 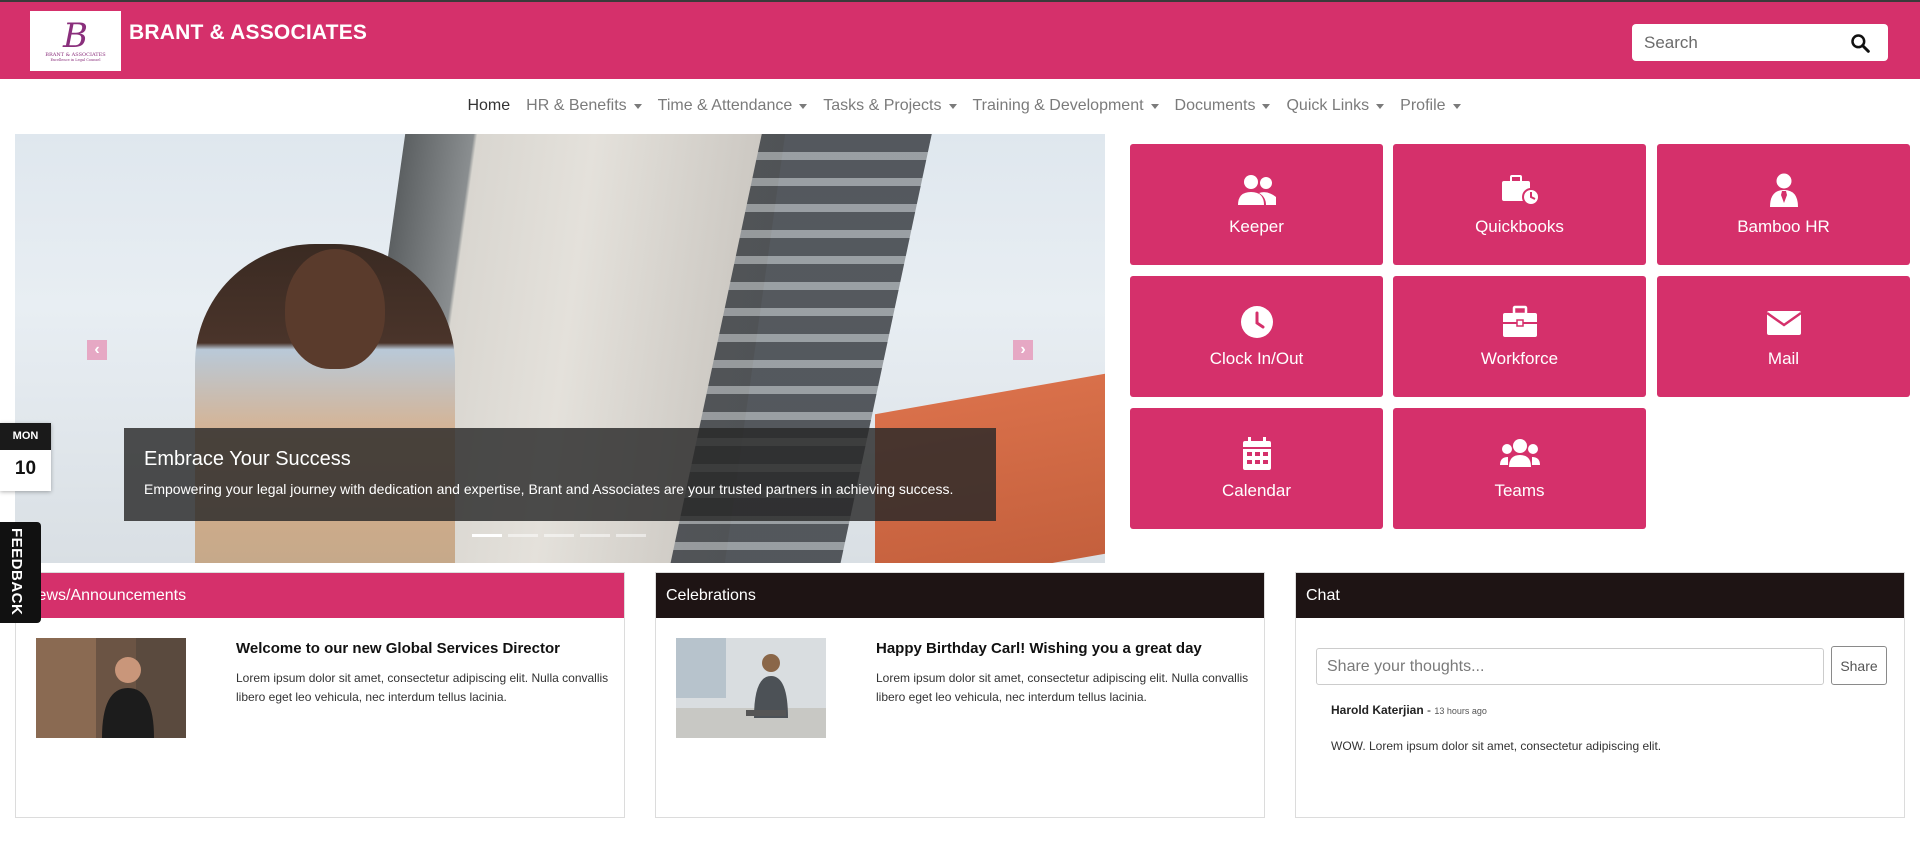 I want to click on nav-item-quick-links: Quick Links, so click(x=1335, y=106).